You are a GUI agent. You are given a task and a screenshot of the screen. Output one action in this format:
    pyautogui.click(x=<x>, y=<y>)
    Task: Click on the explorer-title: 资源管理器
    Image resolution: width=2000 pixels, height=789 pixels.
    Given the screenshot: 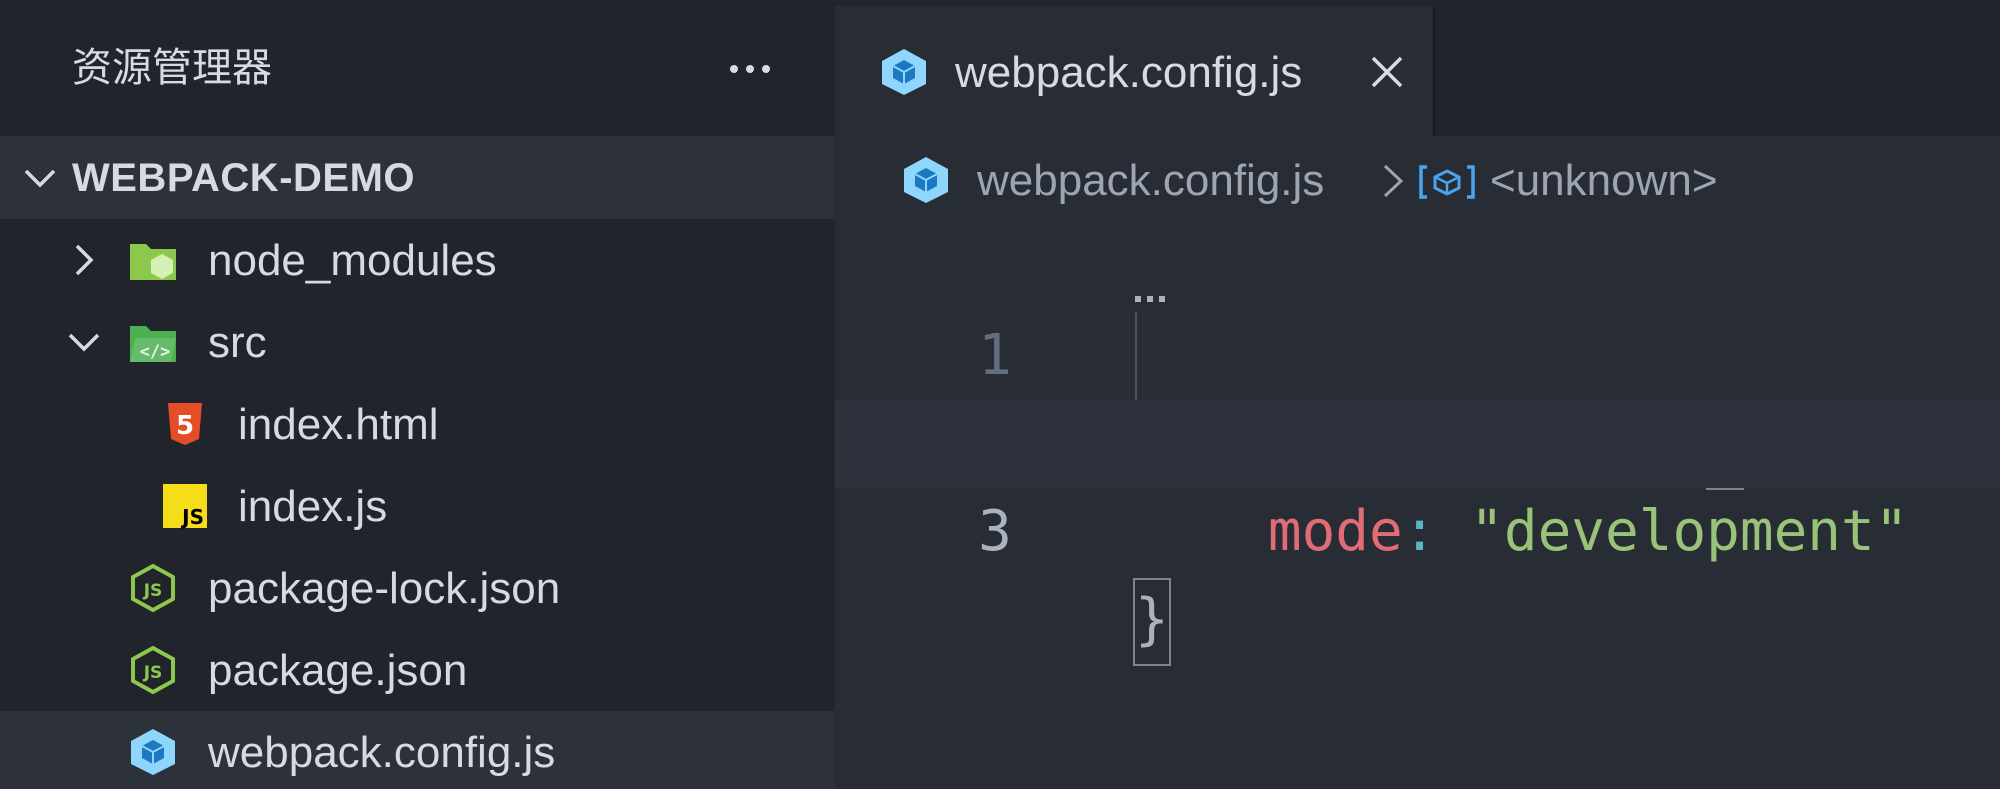 What is the action you would take?
    pyautogui.click(x=172, y=68)
    